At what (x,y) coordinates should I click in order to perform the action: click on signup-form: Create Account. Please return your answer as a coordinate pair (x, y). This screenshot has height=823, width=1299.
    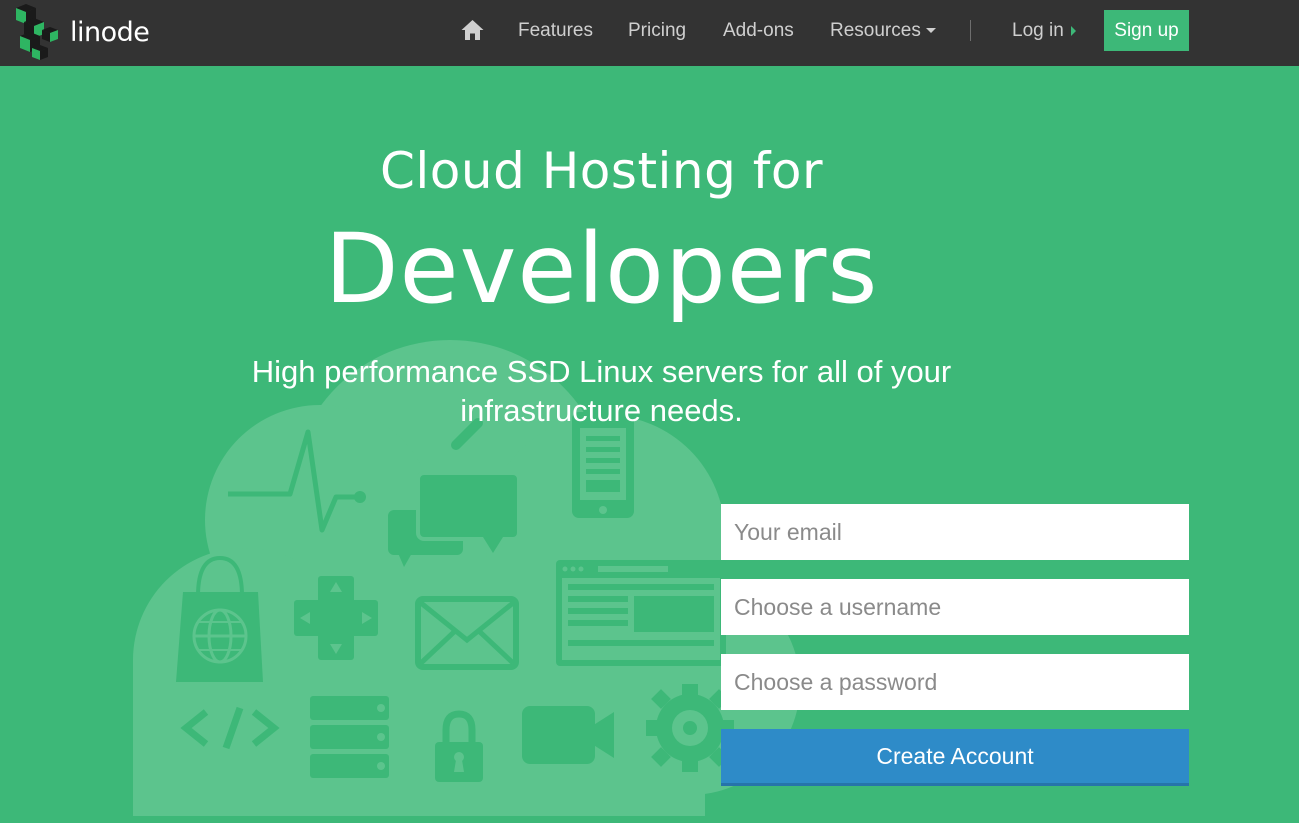
    Looking at the image, I should click on (955, 645).